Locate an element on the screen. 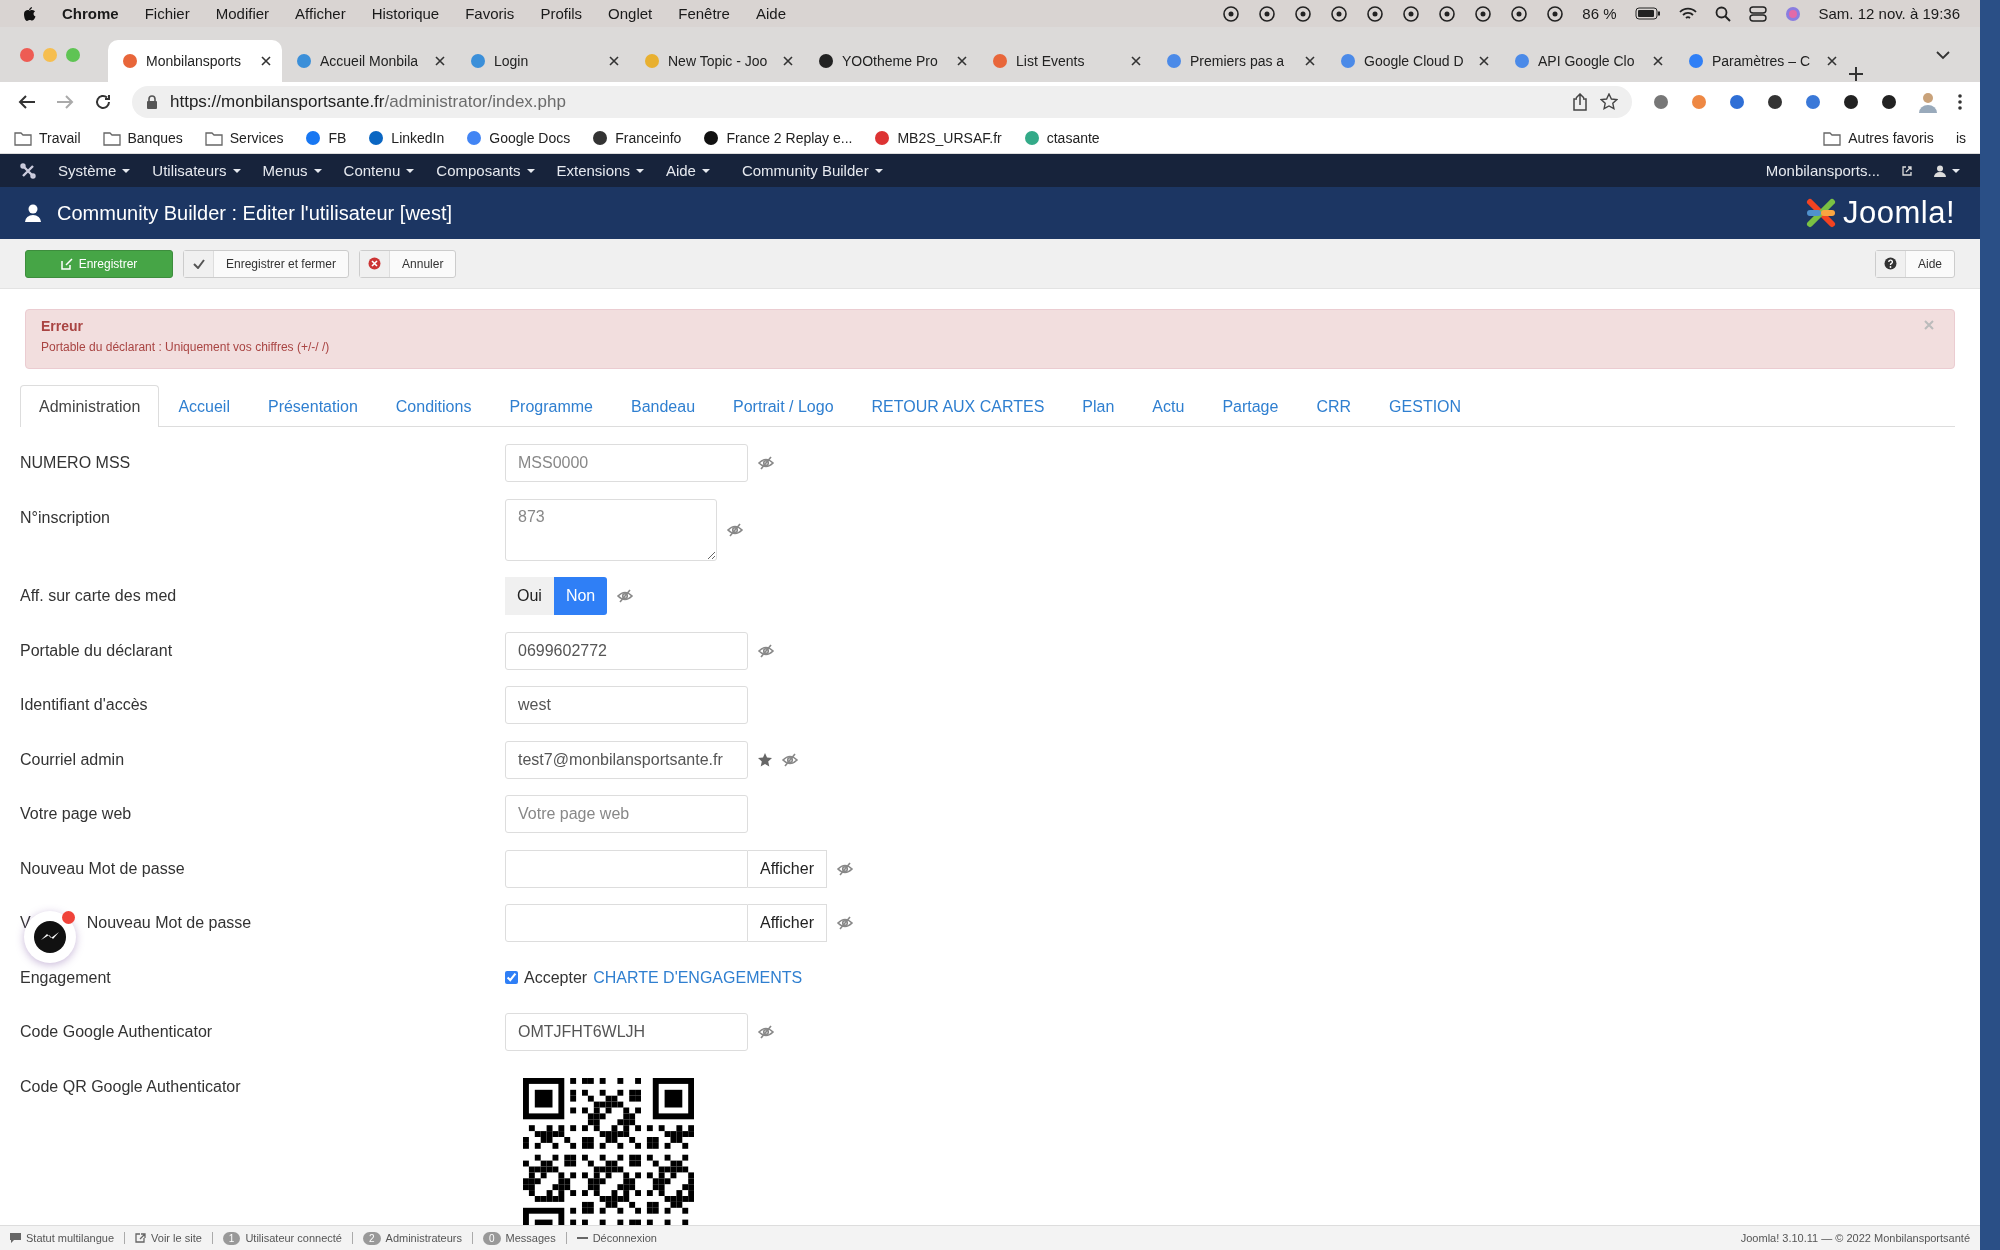 The height and width of the screenshot is (1250, 2000). text-field: 0699602772 is located at coordinates (626, 650).